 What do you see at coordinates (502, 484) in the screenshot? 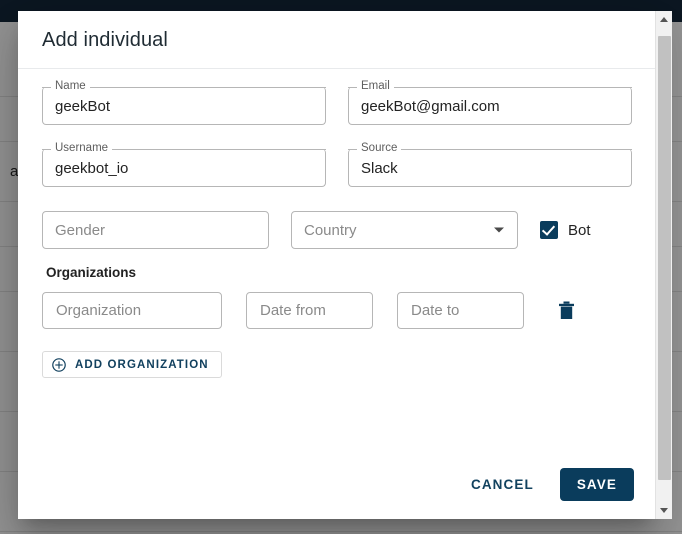
I see `cancel-button: CANCEL` at bounding box center [502, 484].